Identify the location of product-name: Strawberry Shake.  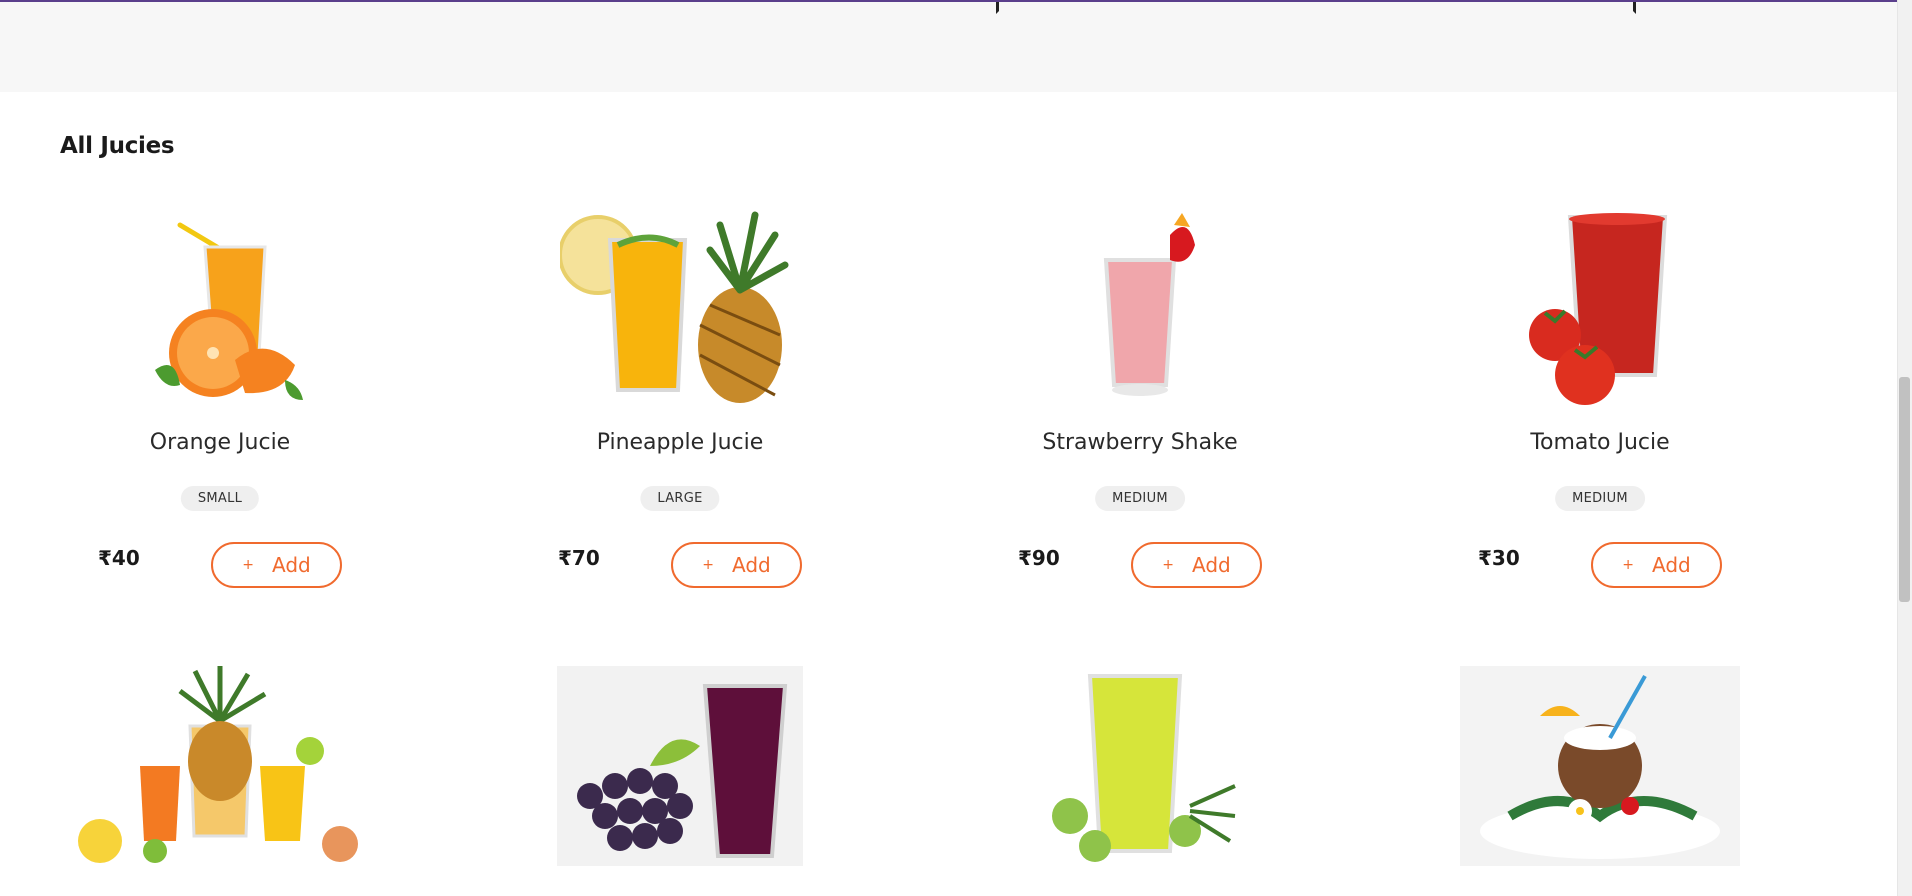
(1140, 442).